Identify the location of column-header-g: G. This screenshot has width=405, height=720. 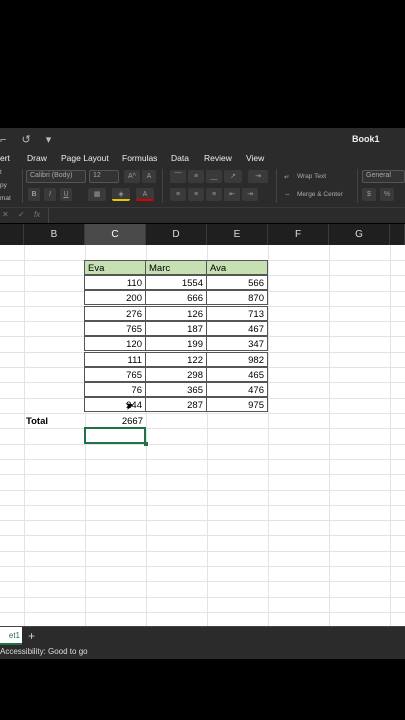
(359, 234).